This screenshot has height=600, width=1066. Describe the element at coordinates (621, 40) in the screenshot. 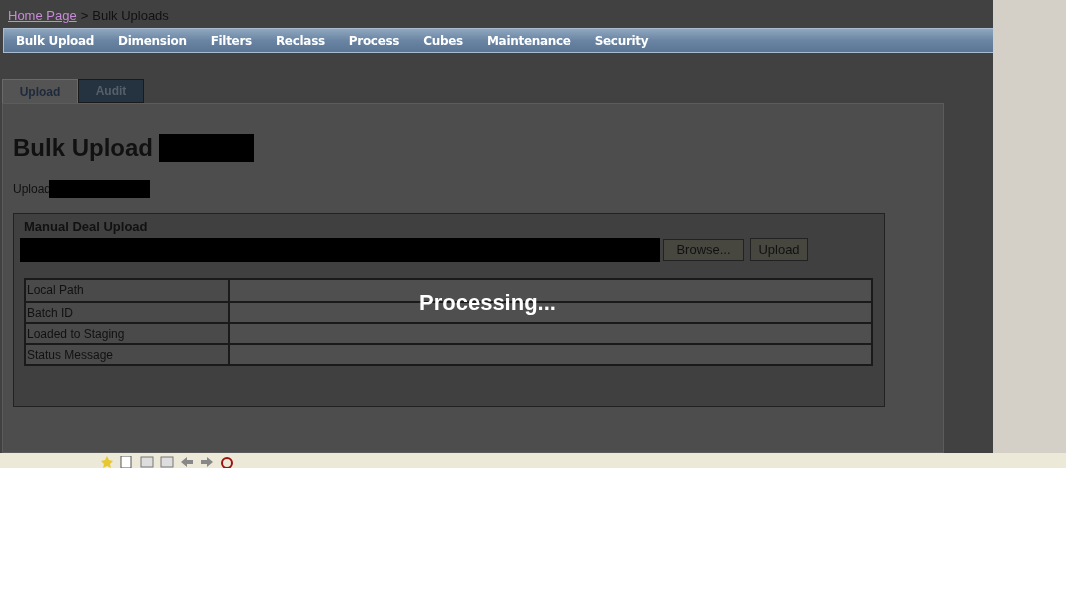

I see `menu-item: Security` at that location.